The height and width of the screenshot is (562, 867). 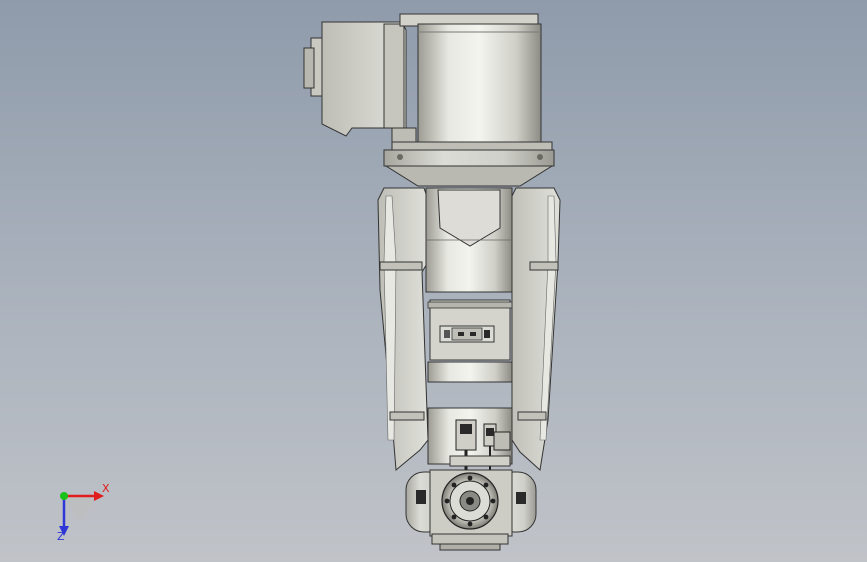 What do you see at coordinates (106, 488) in the screenshot?
I see `x-axis-label: X` at bounding box center [106, 488].